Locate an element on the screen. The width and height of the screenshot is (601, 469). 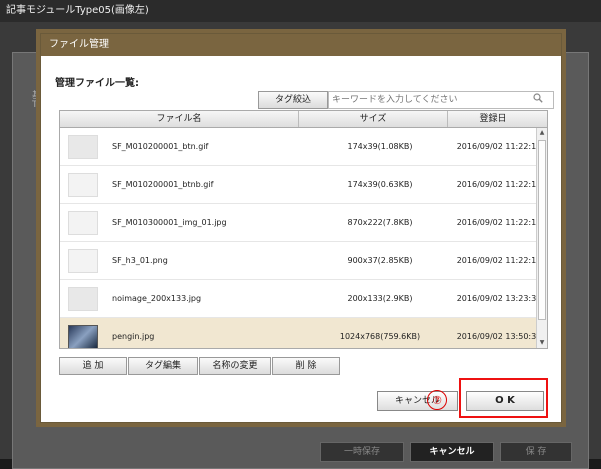
file-size: 174x39(0.63KB) is located at coordinates (380, 184).